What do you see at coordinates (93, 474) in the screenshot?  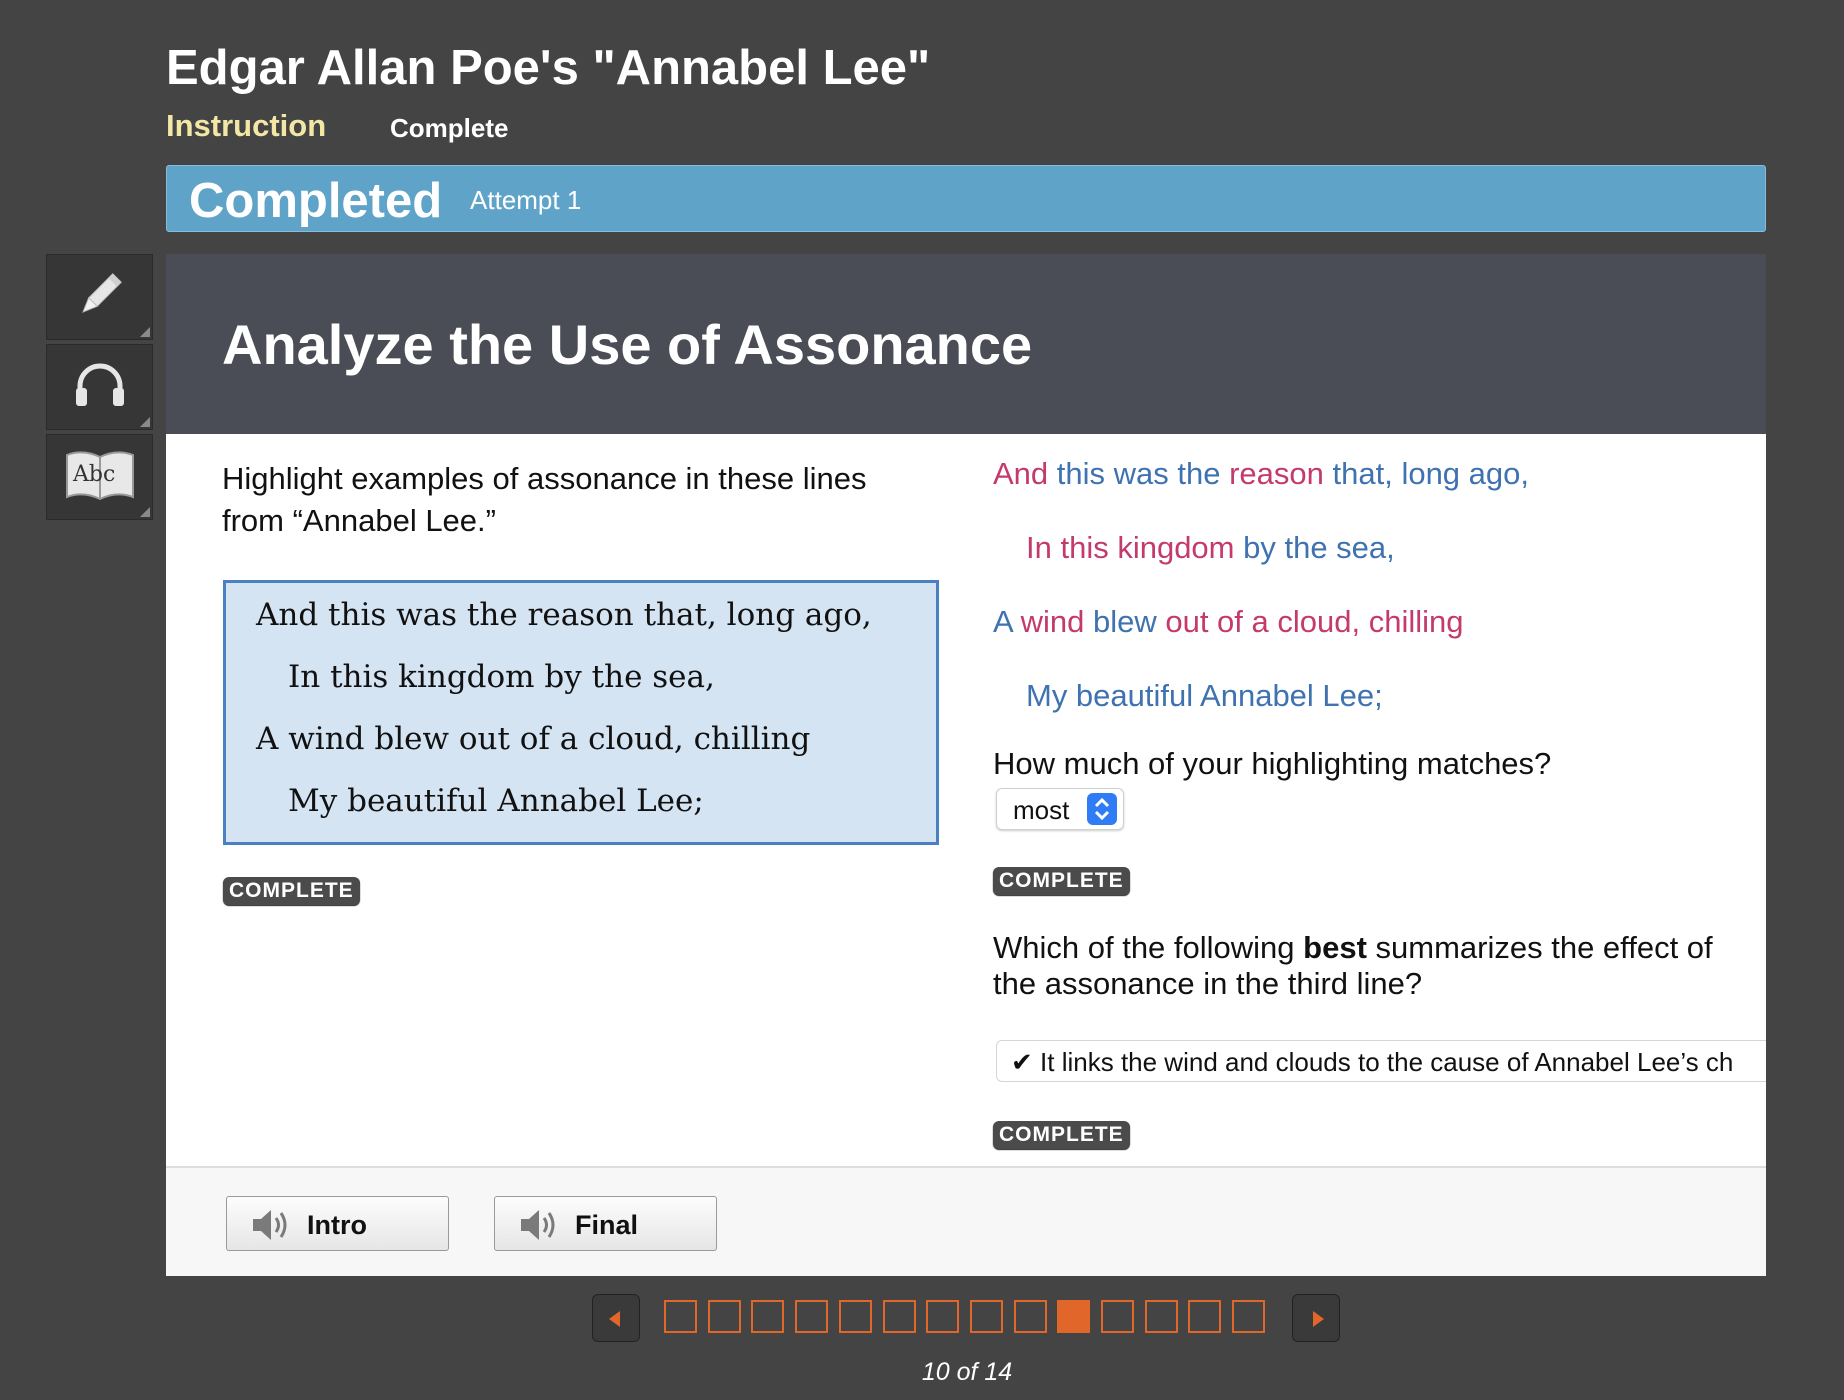 I see `svg-text: Abc` at bounding box center [93, 474].